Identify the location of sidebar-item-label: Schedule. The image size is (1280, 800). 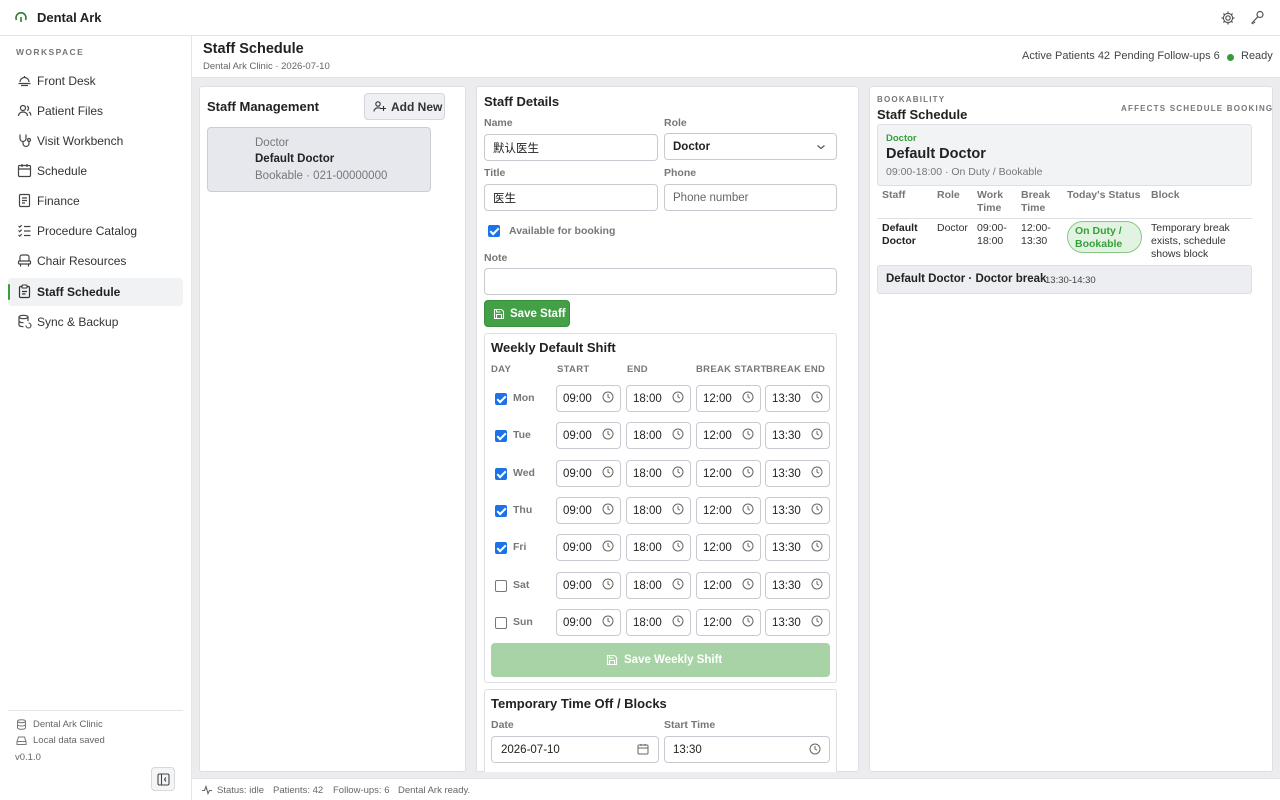
(62, 171).